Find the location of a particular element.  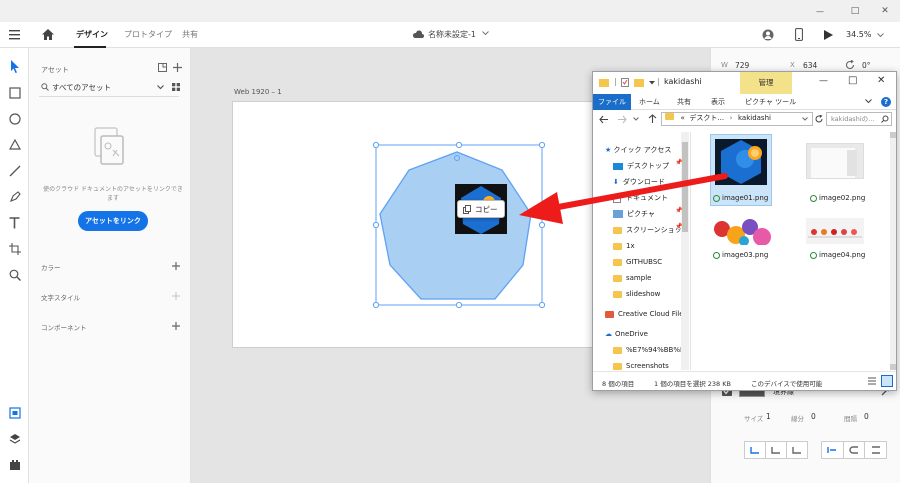

nav-folder-slideshow: slideshow is located at coordinates (651, 294).